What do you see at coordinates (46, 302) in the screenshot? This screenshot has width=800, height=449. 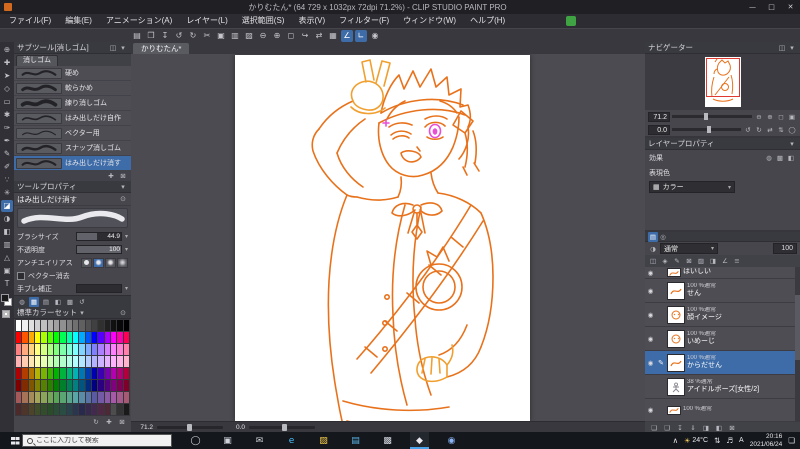 I see `color-slider-icon: ▤` at bounding box center [46, 302].